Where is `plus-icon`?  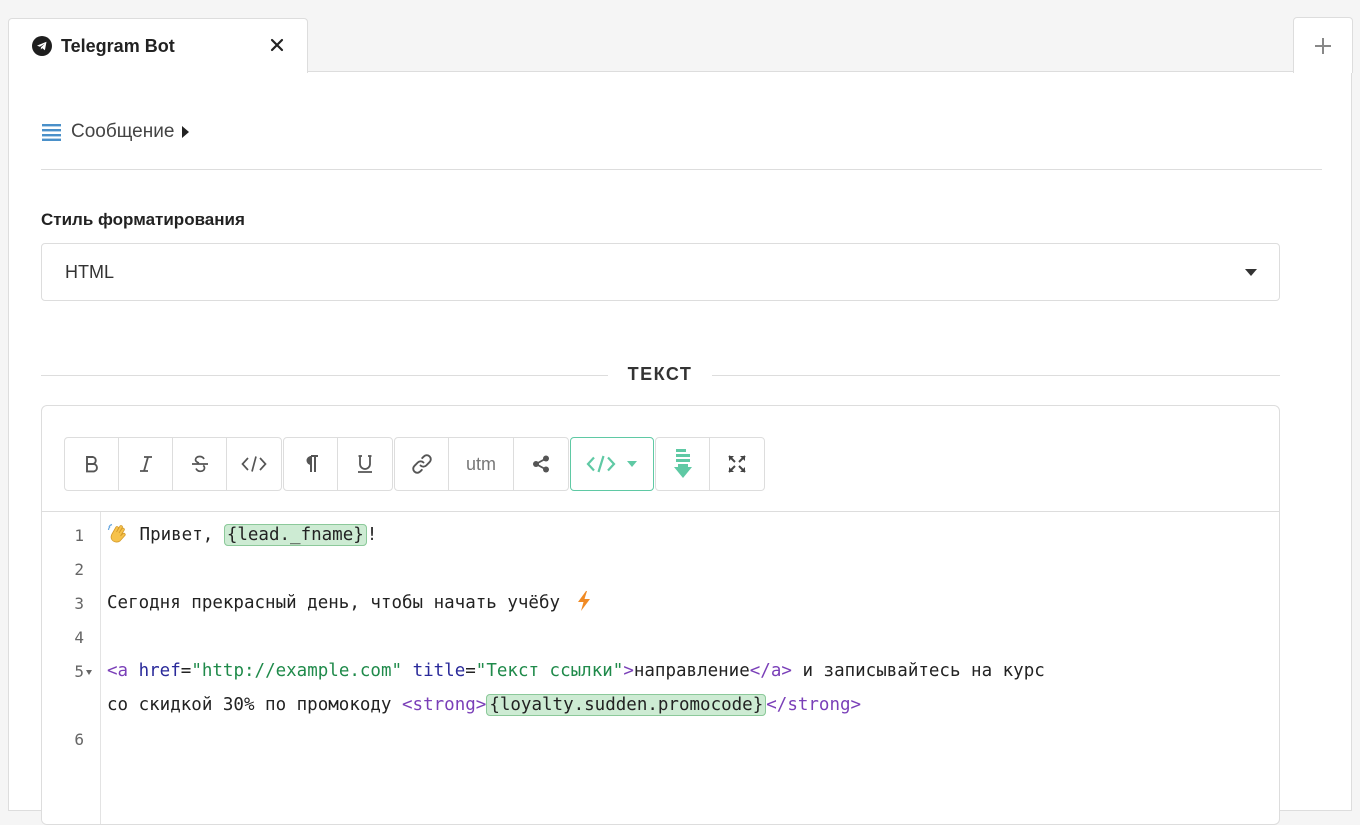
plus-icon is located at coordinates (1323, 45).